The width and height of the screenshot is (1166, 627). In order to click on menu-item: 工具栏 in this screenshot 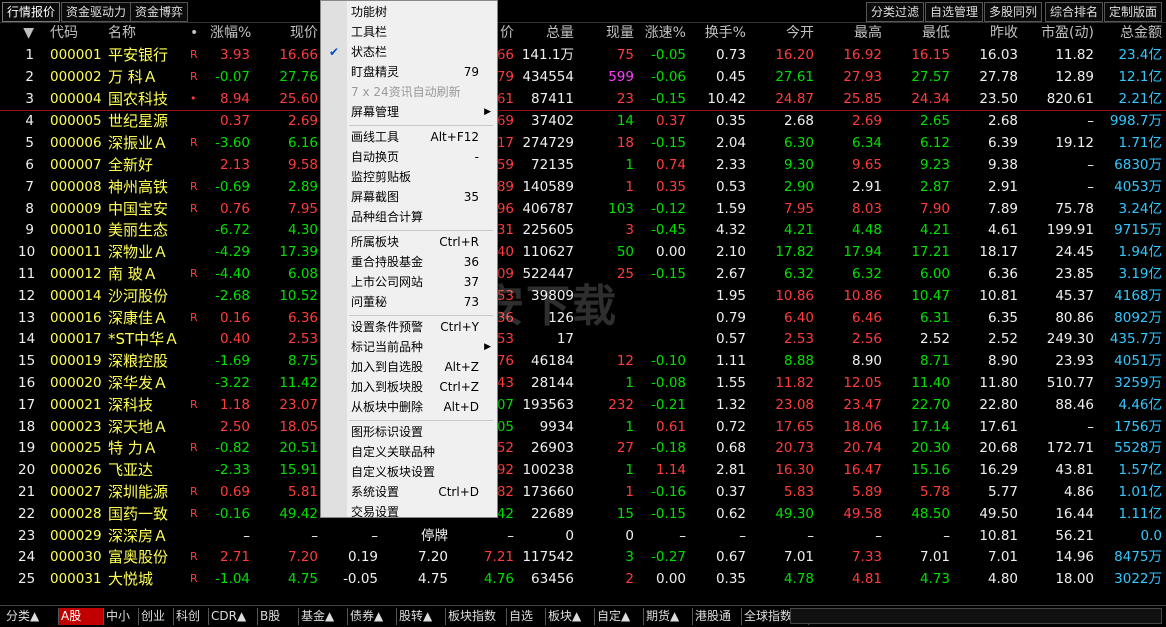, I will do `click(422, 32)`.